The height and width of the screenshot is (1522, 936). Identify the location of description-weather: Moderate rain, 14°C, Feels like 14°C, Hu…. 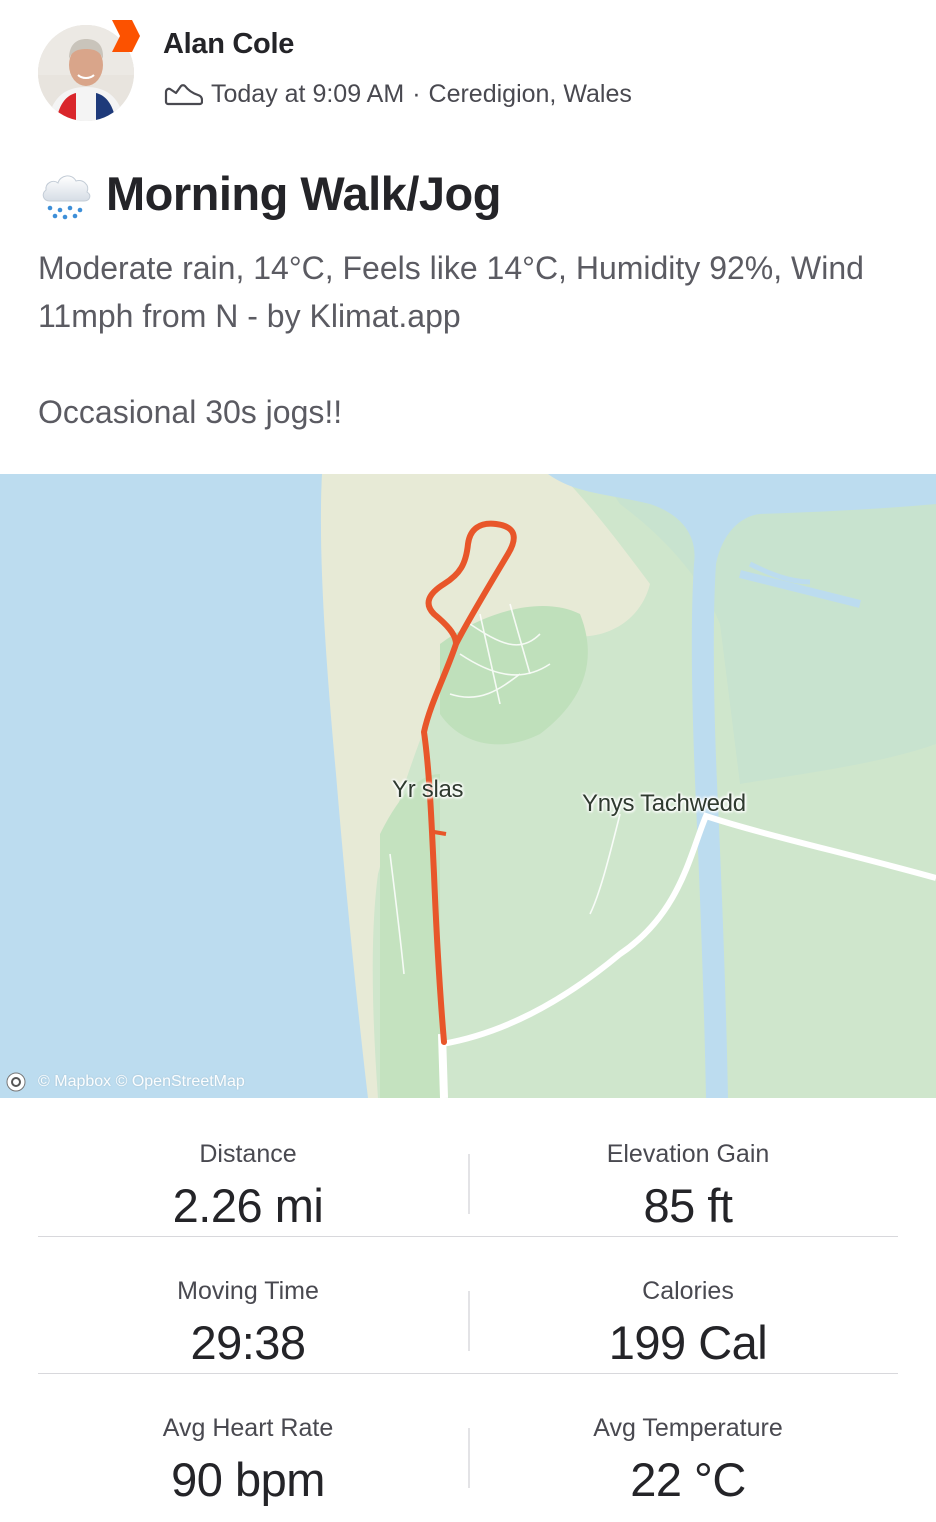
(451, 292).